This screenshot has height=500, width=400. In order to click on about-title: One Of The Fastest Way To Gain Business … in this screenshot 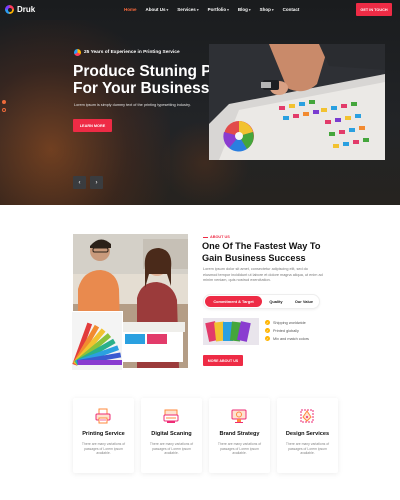, I will do `click(267, 252)`.